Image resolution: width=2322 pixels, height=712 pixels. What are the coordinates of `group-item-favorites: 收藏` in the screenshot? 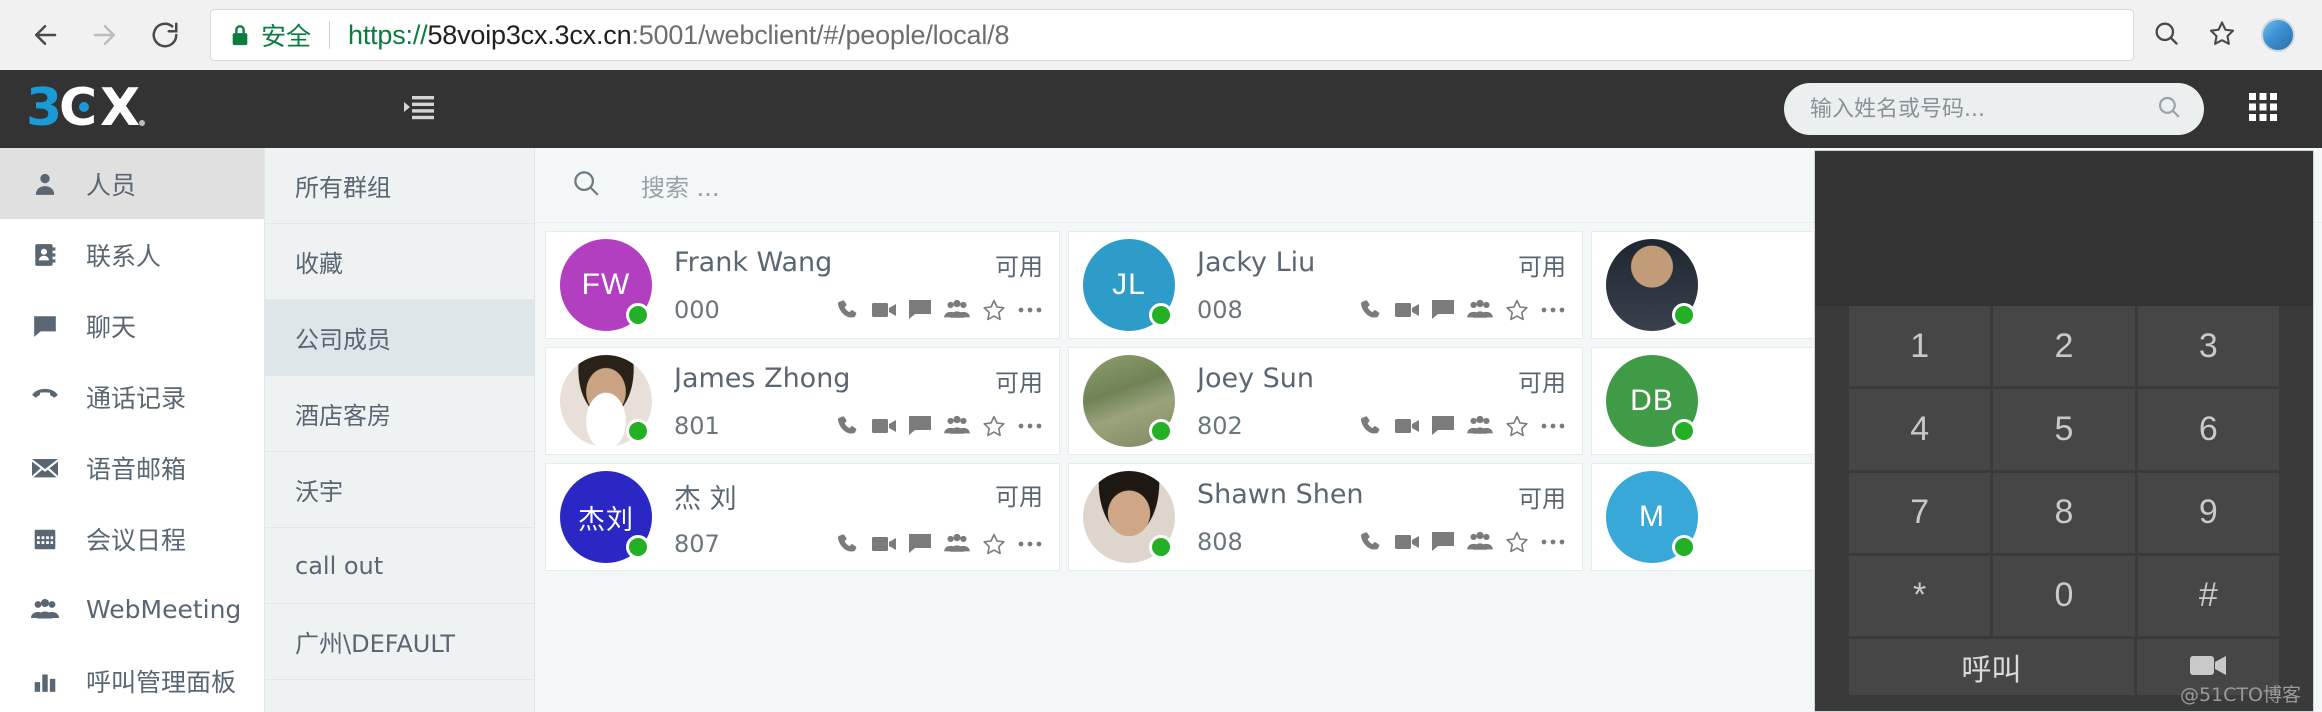 It's located at (399, 262).